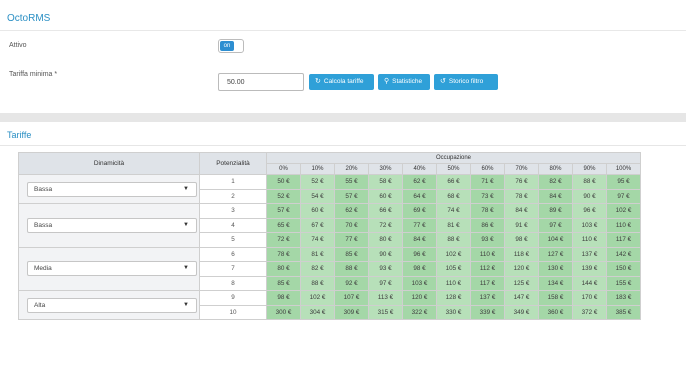 The width and height of the screenshot is (686, 372). What do you see at coordinates (521, 254) in the screenshot?
I see `tariff-cell: 118 €` at bounding box center [521, 254].